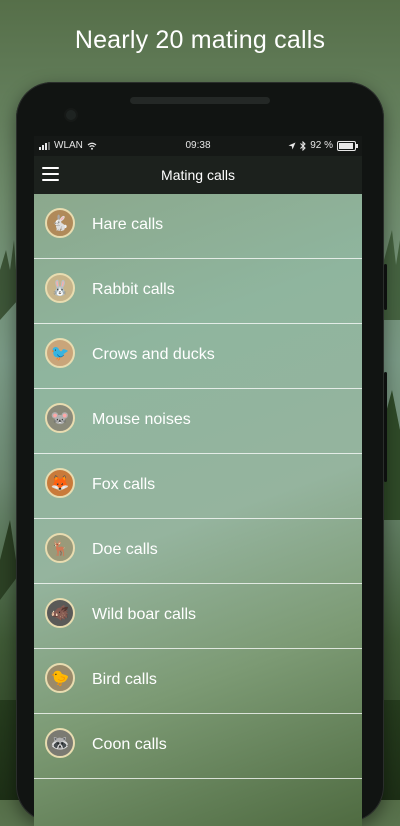 The width and height of the screenshot is (400, 826). What do you see at coordinates (198, 681) in the screenshot?
I see `list-item: 🐤 Bird calls` at bounding box center [198, 681].